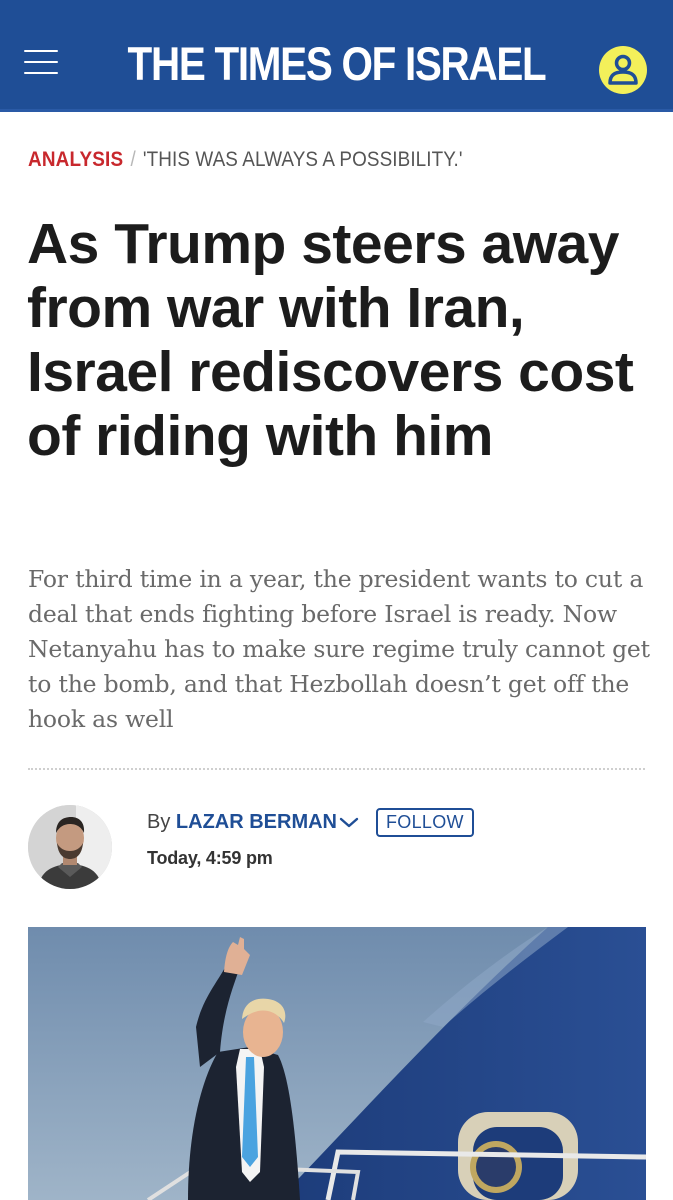 The width and height of the screenshot is (673, 1200). I want to click on kicker-text: 'THIS WAS ALWAYS A POSSIBILITY.', so click(302, 159).